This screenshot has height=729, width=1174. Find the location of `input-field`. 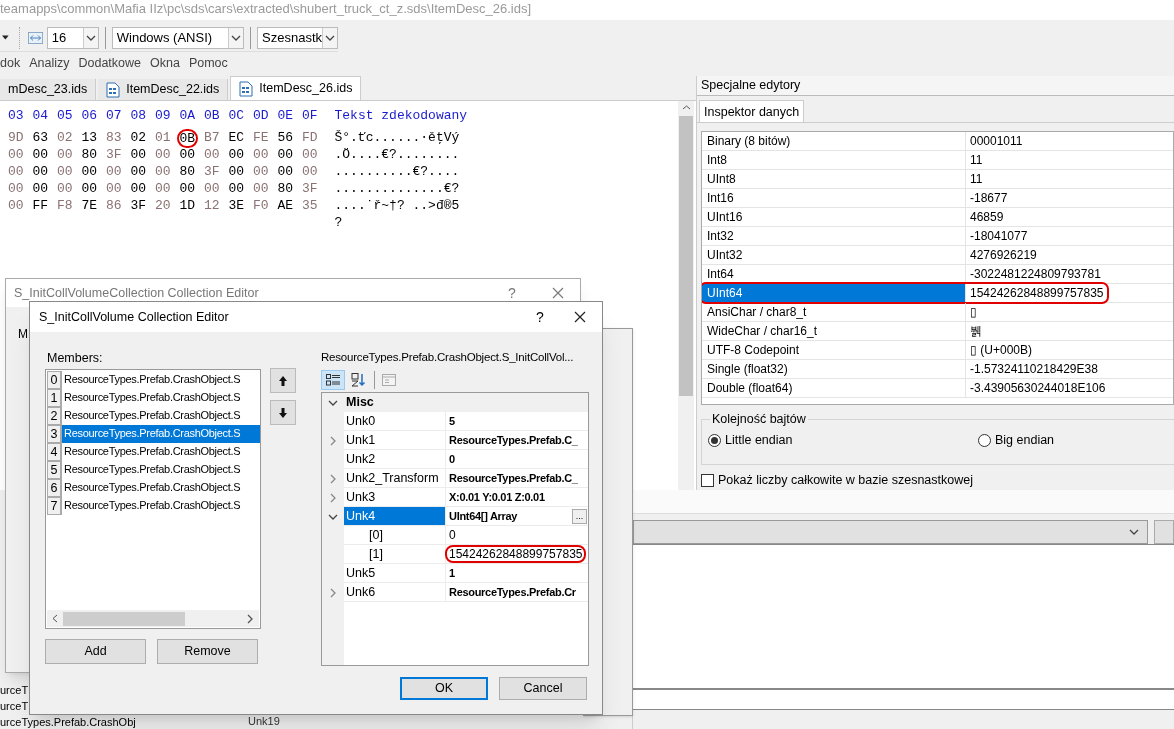

input-field is located at coordinates (903, 699).